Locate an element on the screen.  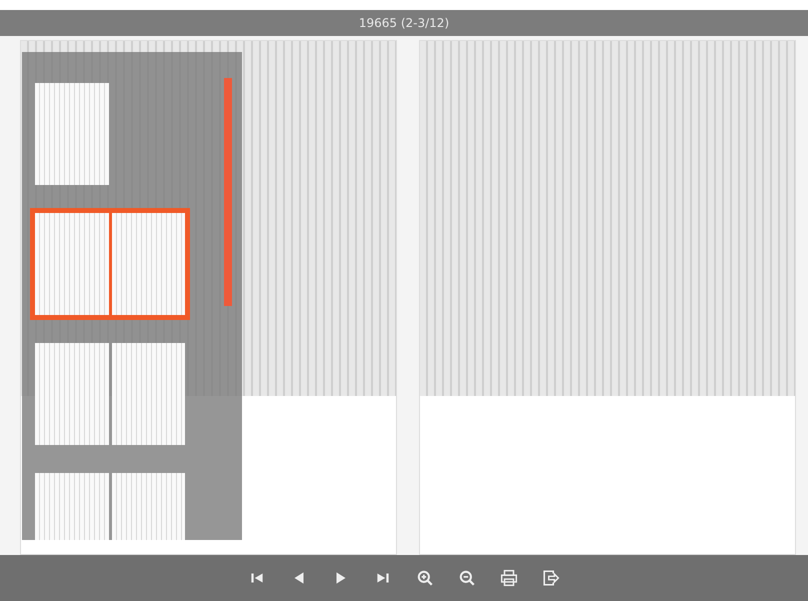
page-thumbnail is located at coordinates (110, 264).